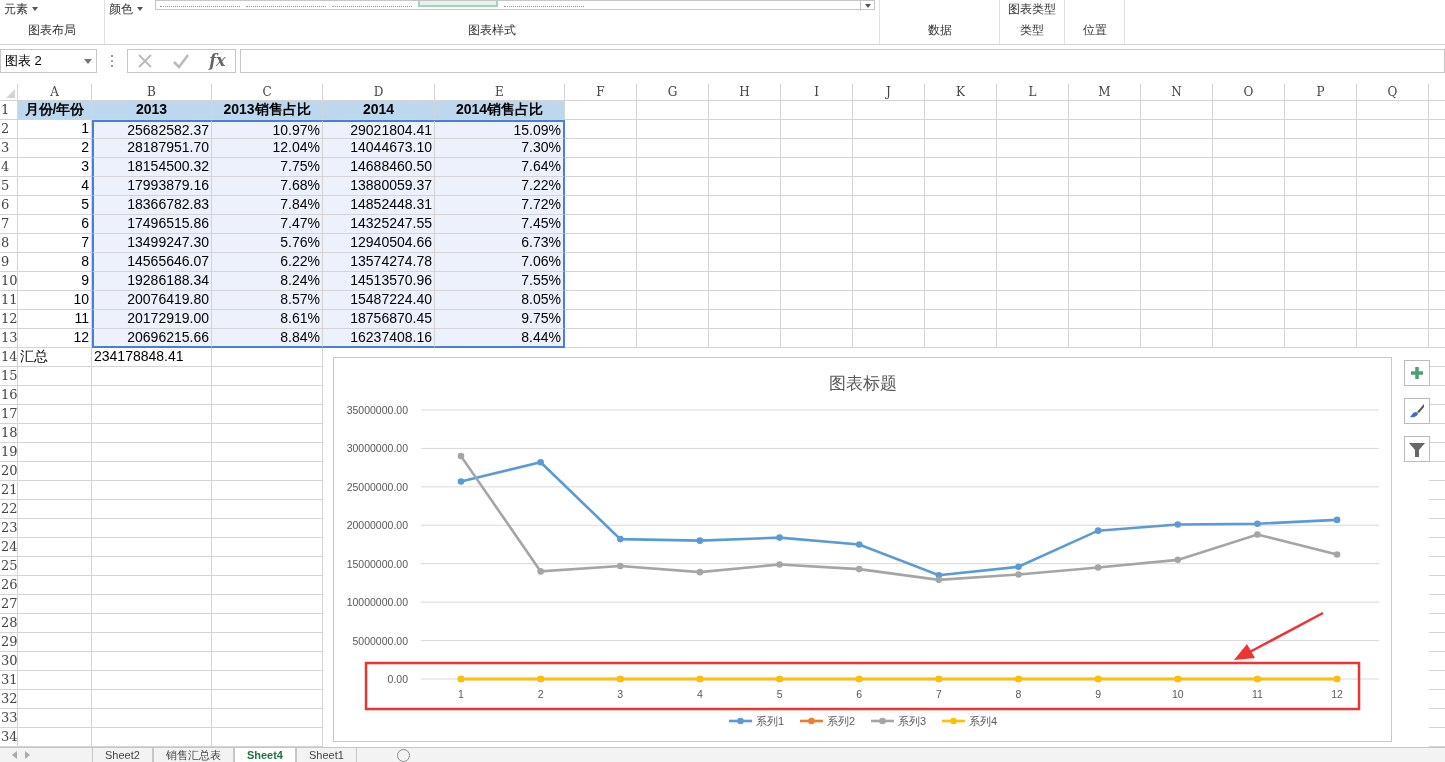 This screenshot has height=762, width=1445. Describe the element at coordinates (152, 243) in the screenshot. I see `table-cell: 13499247.30` at that location.